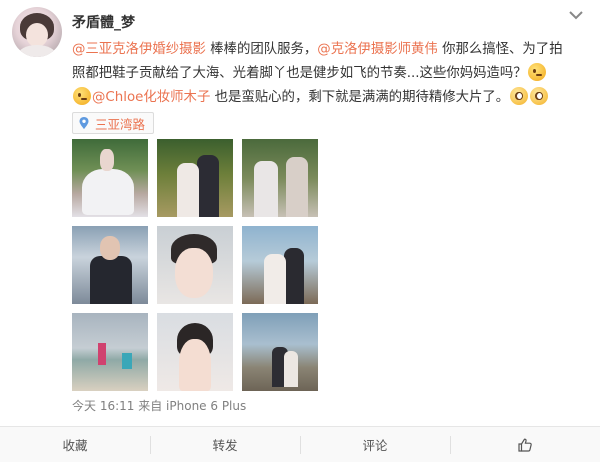  I want to click on comment-button: 评论, so click(375, 444).